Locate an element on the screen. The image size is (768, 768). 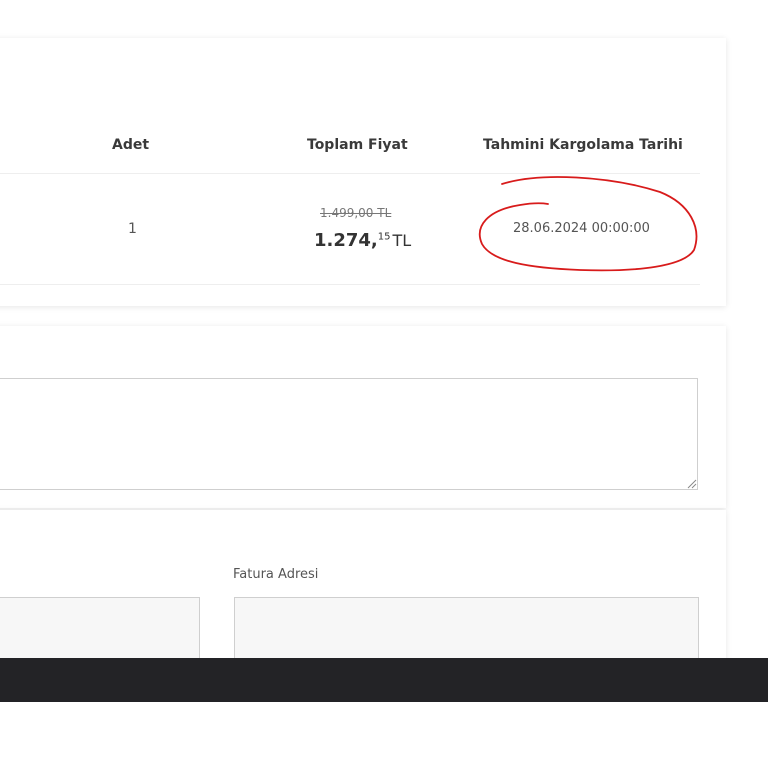
bottom-bar is located at coordinates (384, 680).